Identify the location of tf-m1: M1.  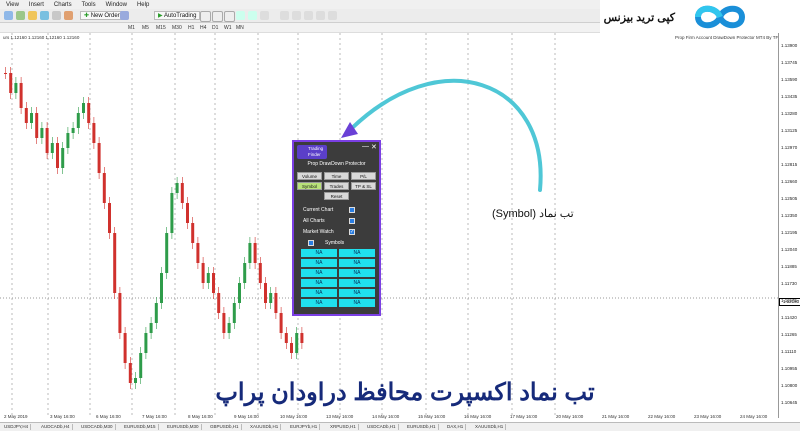
(131, 28).